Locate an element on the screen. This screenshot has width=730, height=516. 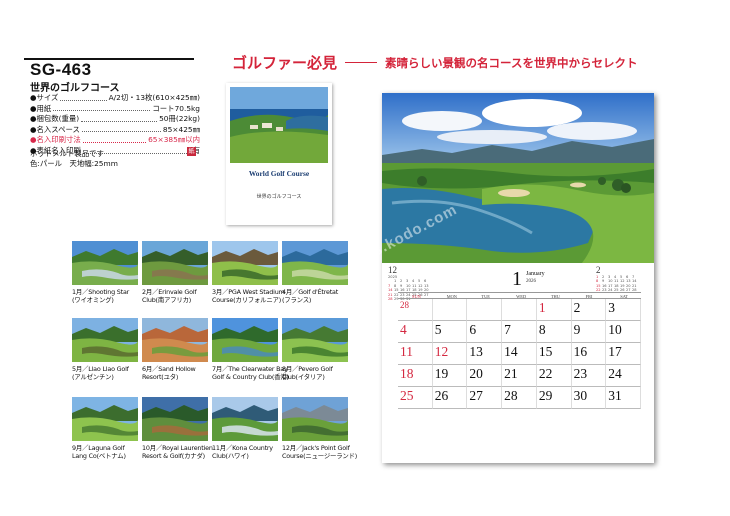
spec-key: ●名入スペース is located at coordinates (55, 129).